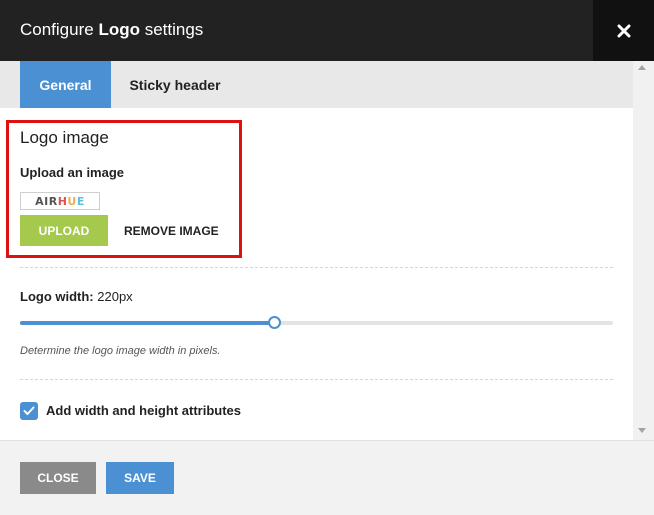  Describe the element at coordinates (115, 296) in the screenshot. I see `logo-width-value: 220px` at that location.